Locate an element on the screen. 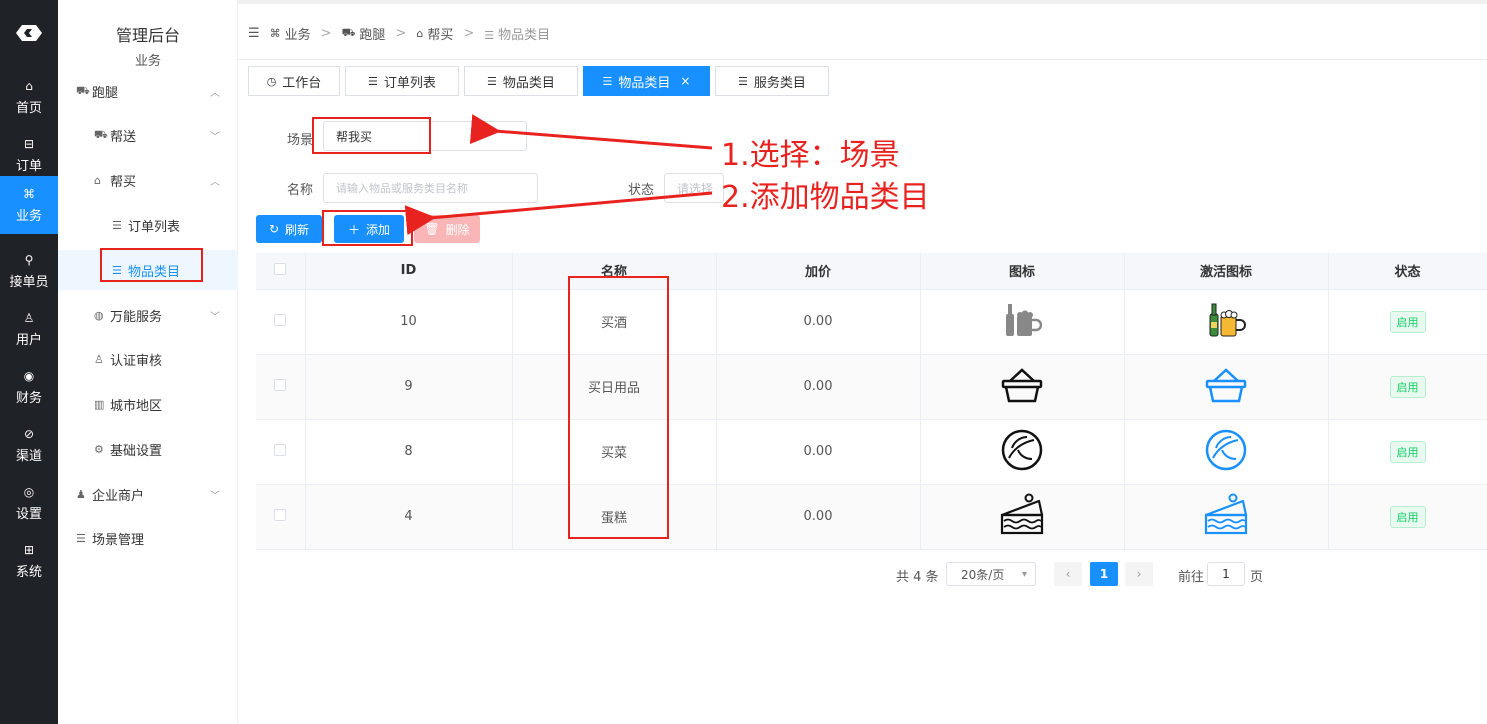 Image resolution: width=1487 pixels, height=724 pixels. arrow-to-add is located at coordinates (558, 213).